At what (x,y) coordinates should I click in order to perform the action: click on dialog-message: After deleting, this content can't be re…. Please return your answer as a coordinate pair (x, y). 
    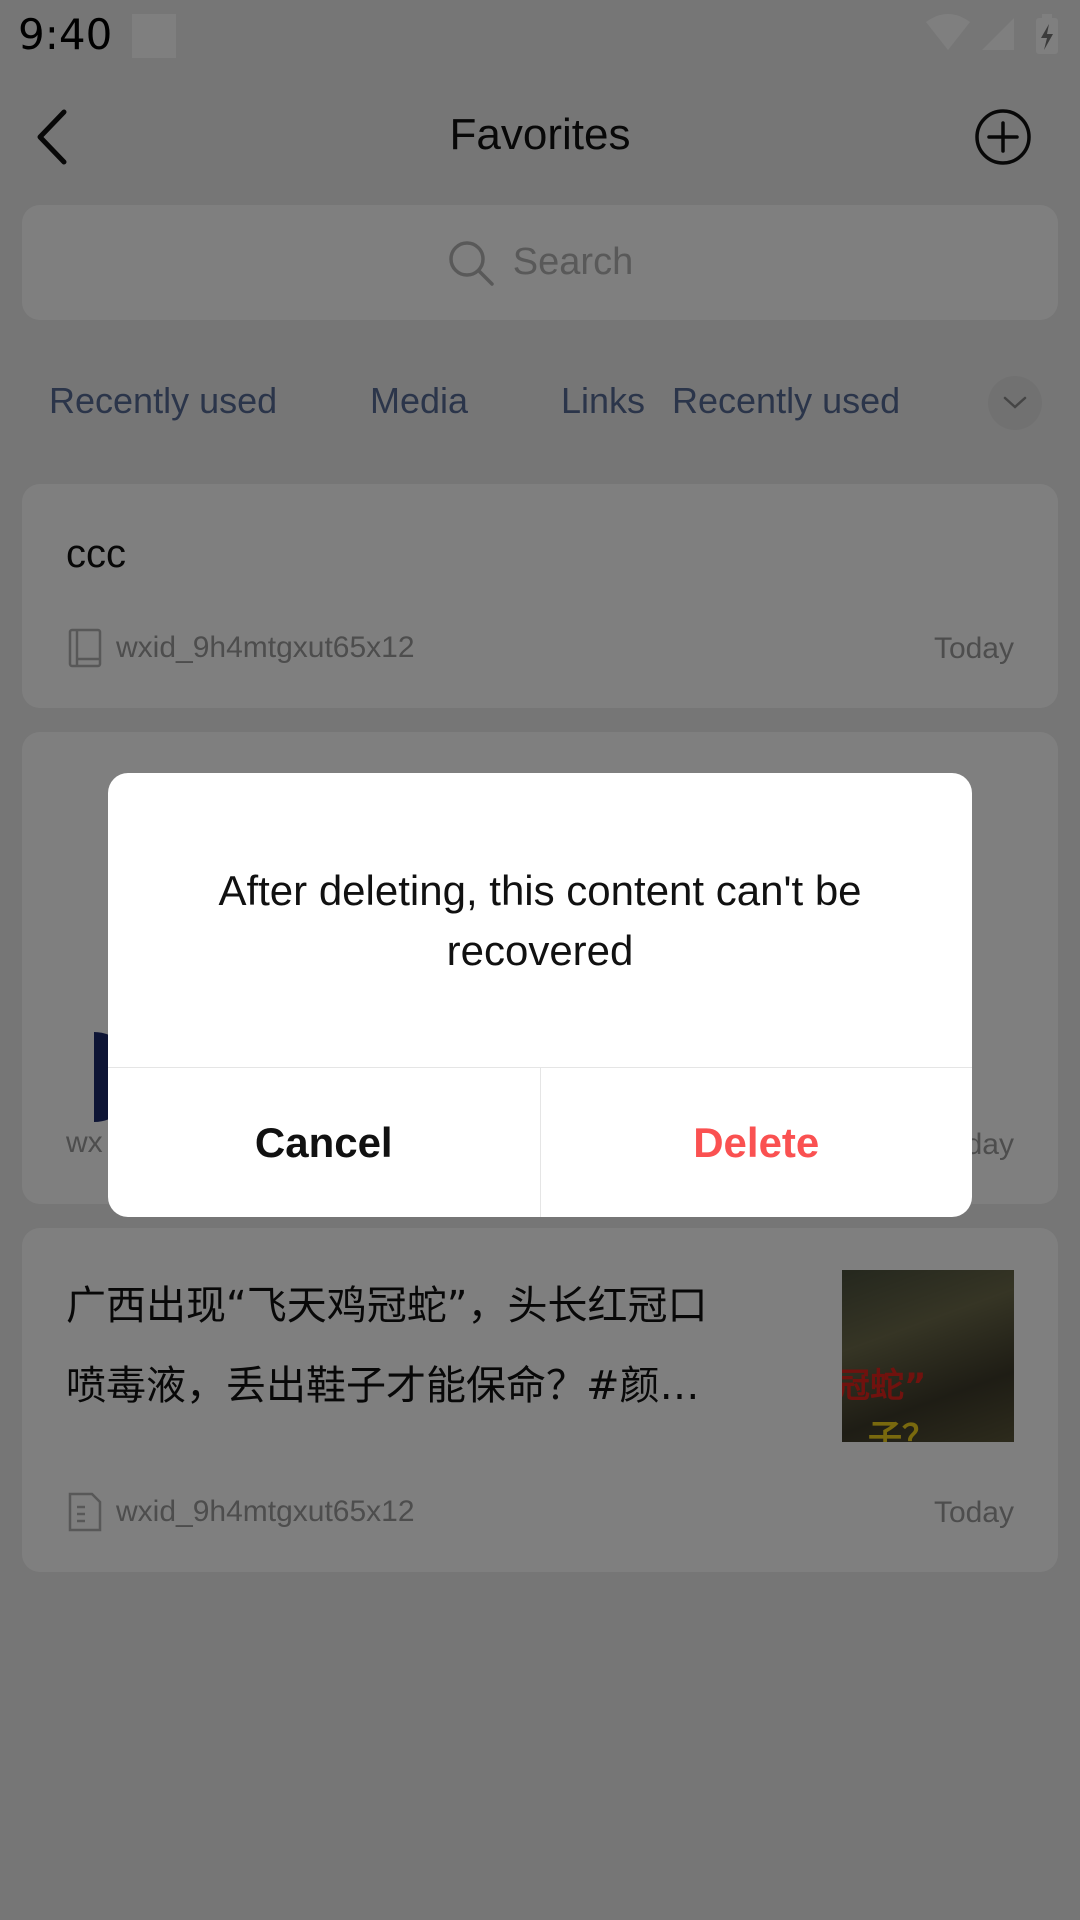
    Looking at the image, I should click on (540, 921).